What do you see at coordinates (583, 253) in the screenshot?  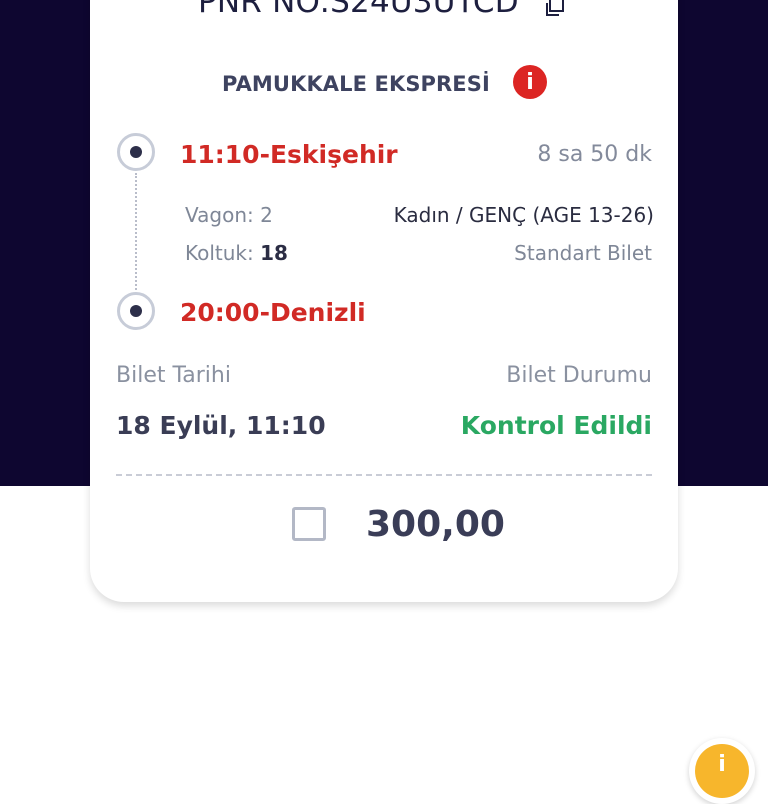 I see `ticket-type: Standart Bilet` at bounding box center [583, 253].